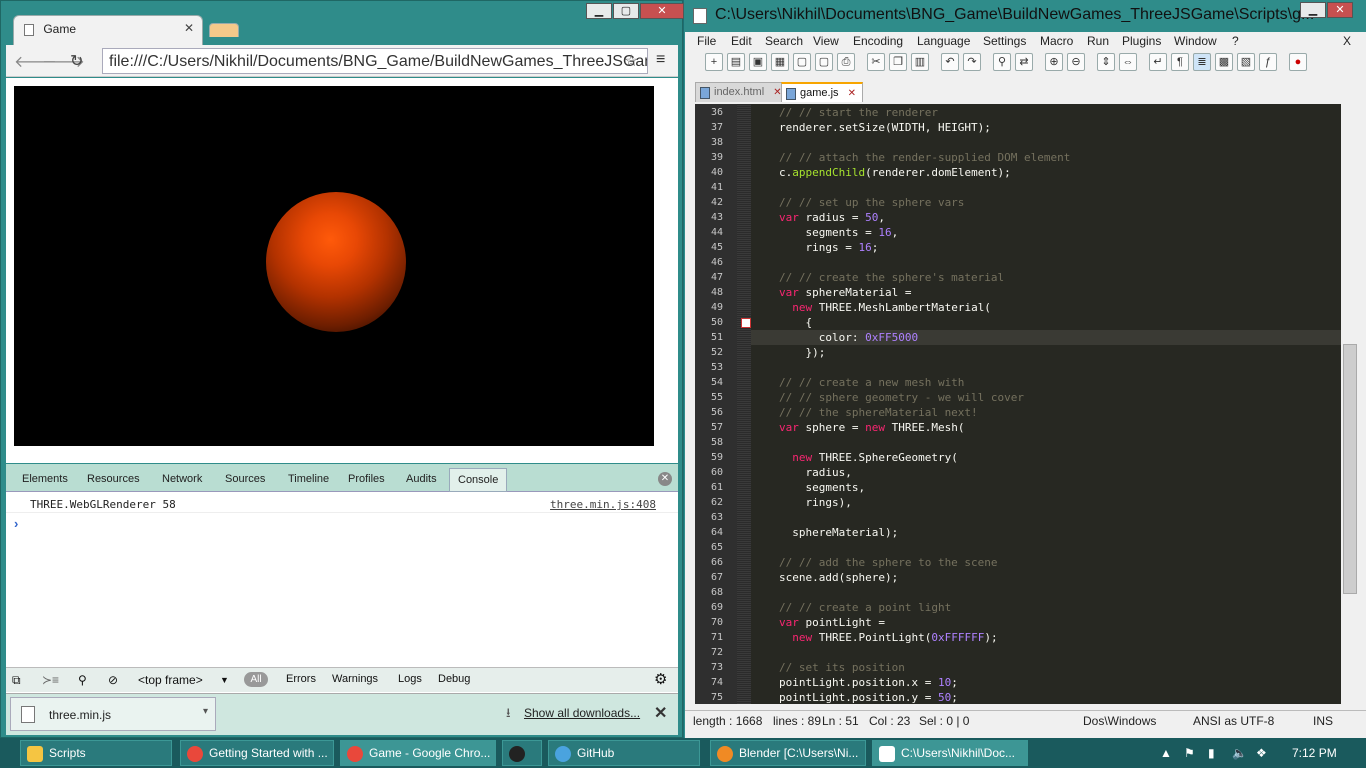 This screenshot has width=1366, height=768. Describe the element at coordinates (522, 753) in the screenshot. I see `task-app` at that location.